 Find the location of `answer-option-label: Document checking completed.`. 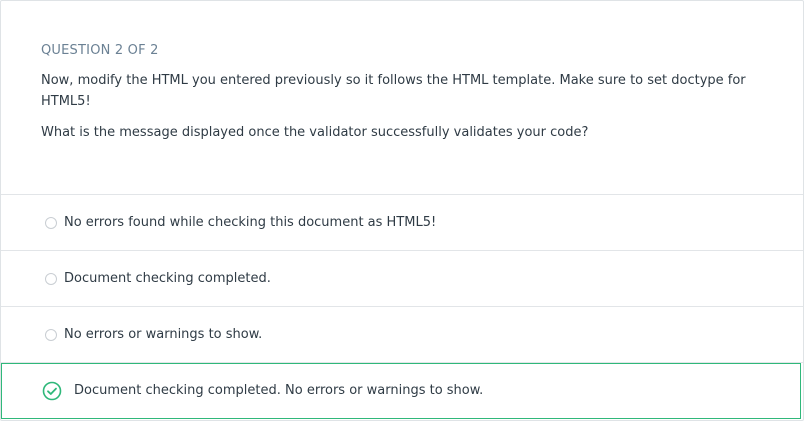

answer-option-label: Document checking completed. is located at coordinates (167, 278).